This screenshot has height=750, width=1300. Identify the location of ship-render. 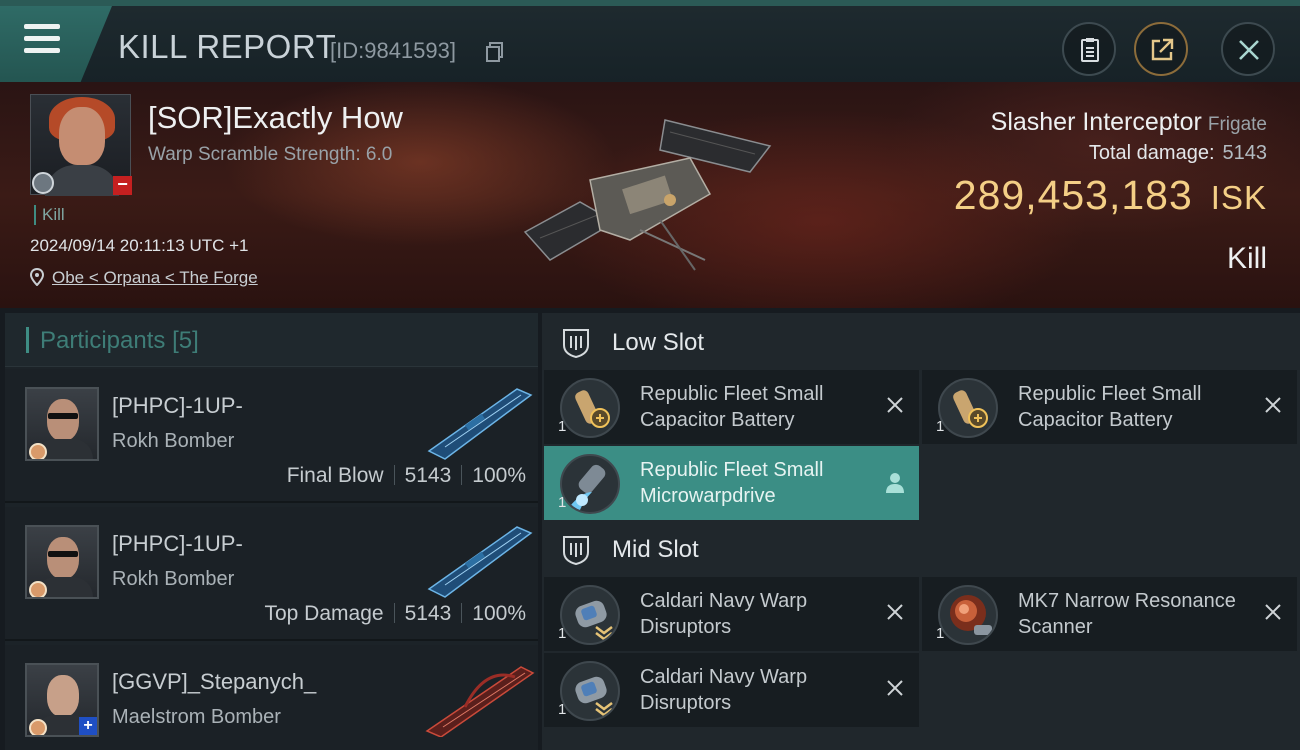
(647, 195).